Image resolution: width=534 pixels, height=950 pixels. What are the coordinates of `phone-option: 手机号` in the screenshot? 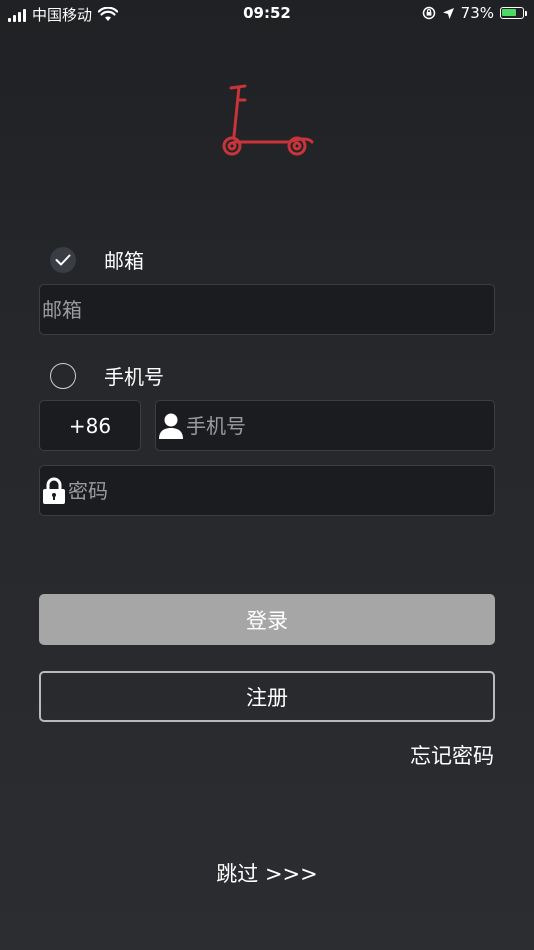 It's located at (107, 375).